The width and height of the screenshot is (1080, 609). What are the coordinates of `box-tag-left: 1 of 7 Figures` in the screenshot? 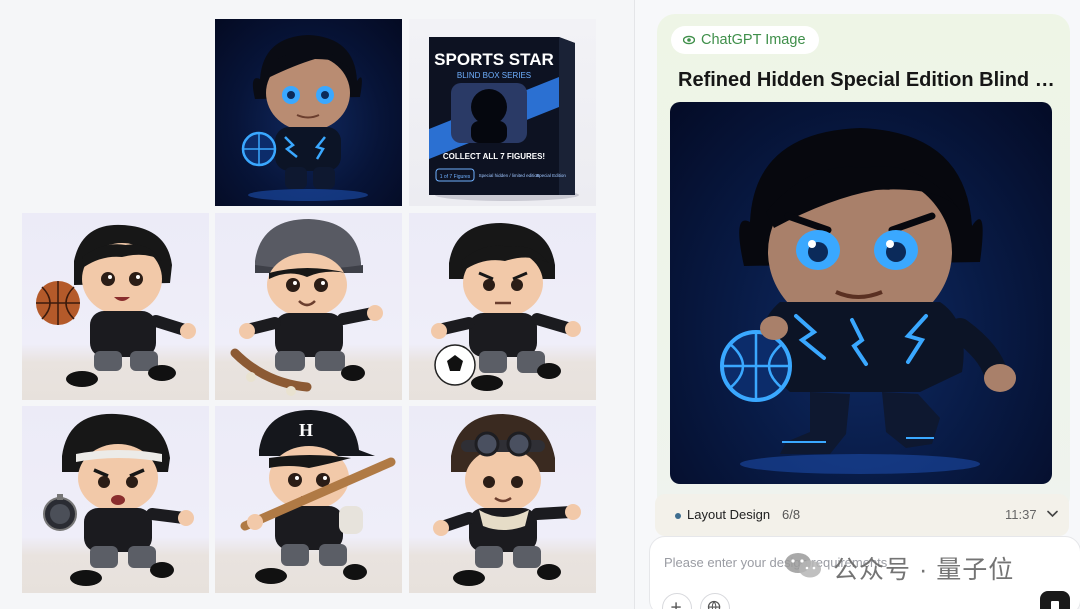 It's located at (455, 177).